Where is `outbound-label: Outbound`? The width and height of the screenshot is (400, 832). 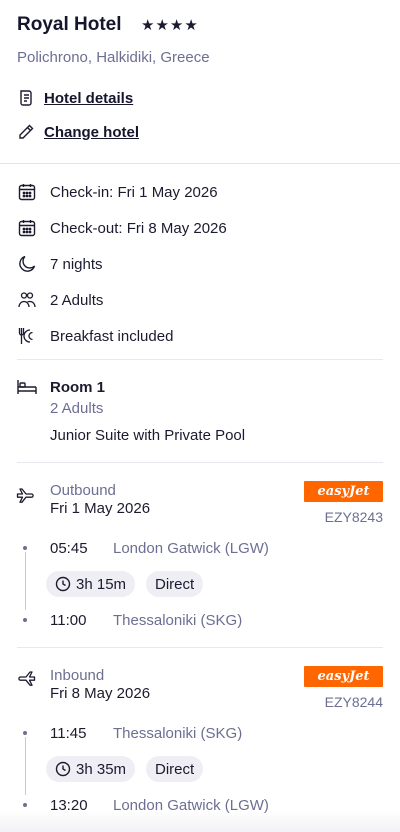 outbound-label: Outbound is located at coordinates (83, 490).